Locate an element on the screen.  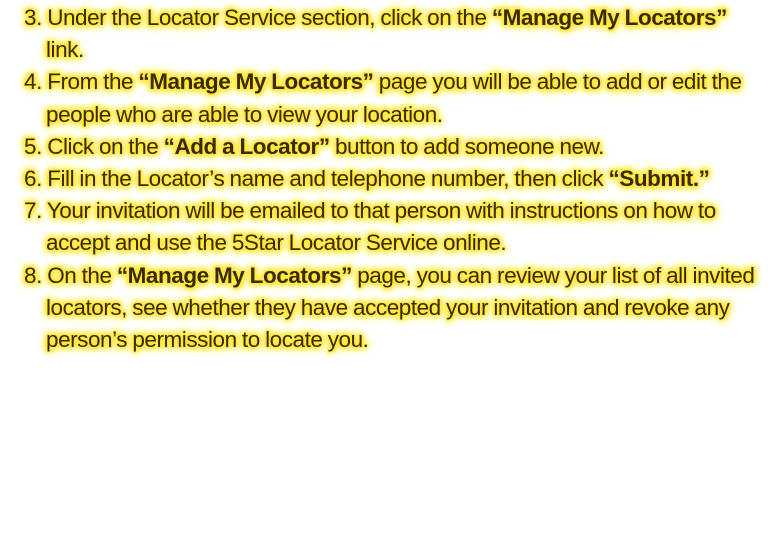
step-text: Click on the is located at coordinates (105, 146).